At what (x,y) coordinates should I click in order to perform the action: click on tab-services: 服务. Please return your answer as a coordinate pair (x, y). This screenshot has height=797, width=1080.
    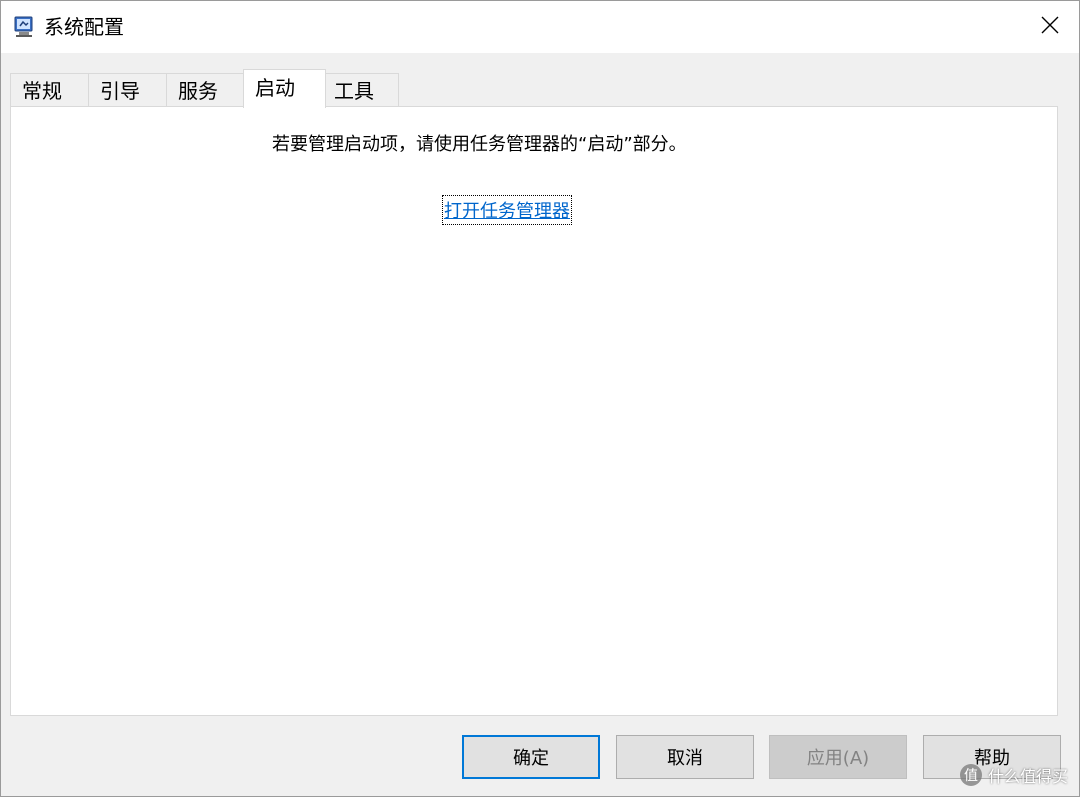
    Looking at the image, I should click on (205, 90).